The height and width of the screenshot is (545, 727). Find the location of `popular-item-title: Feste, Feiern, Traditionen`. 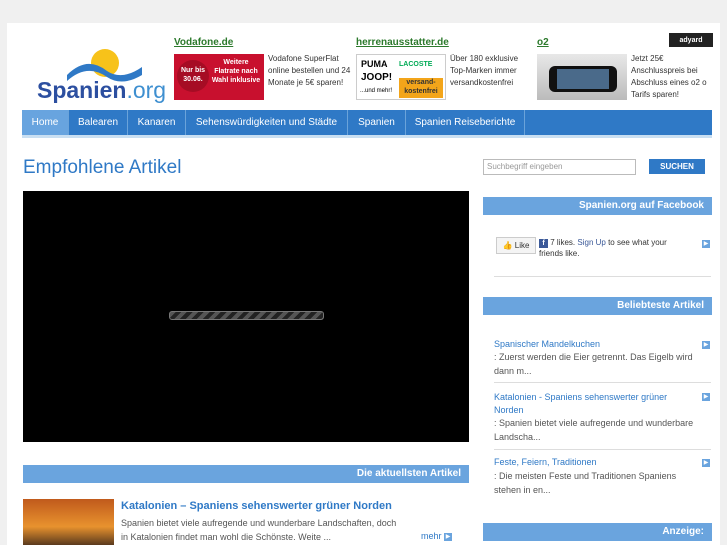

popular-item-title: Feste, Feiern, Traditionen is located at coordinates (545, 462).